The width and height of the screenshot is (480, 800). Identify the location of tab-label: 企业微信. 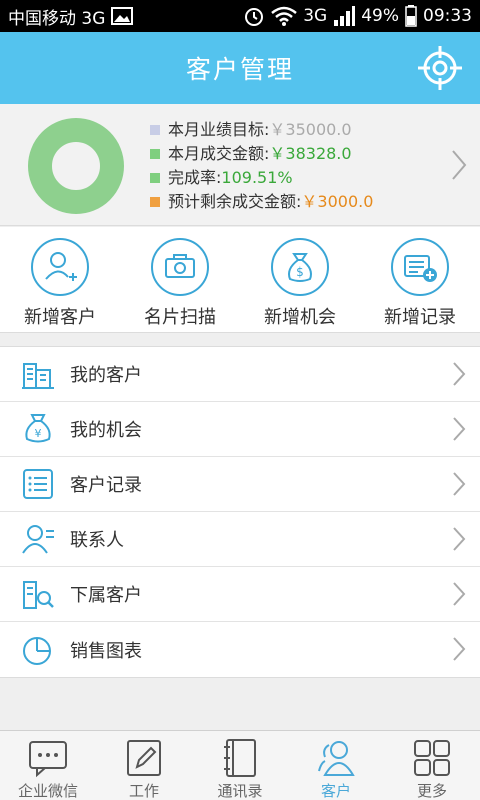
(47, 791).